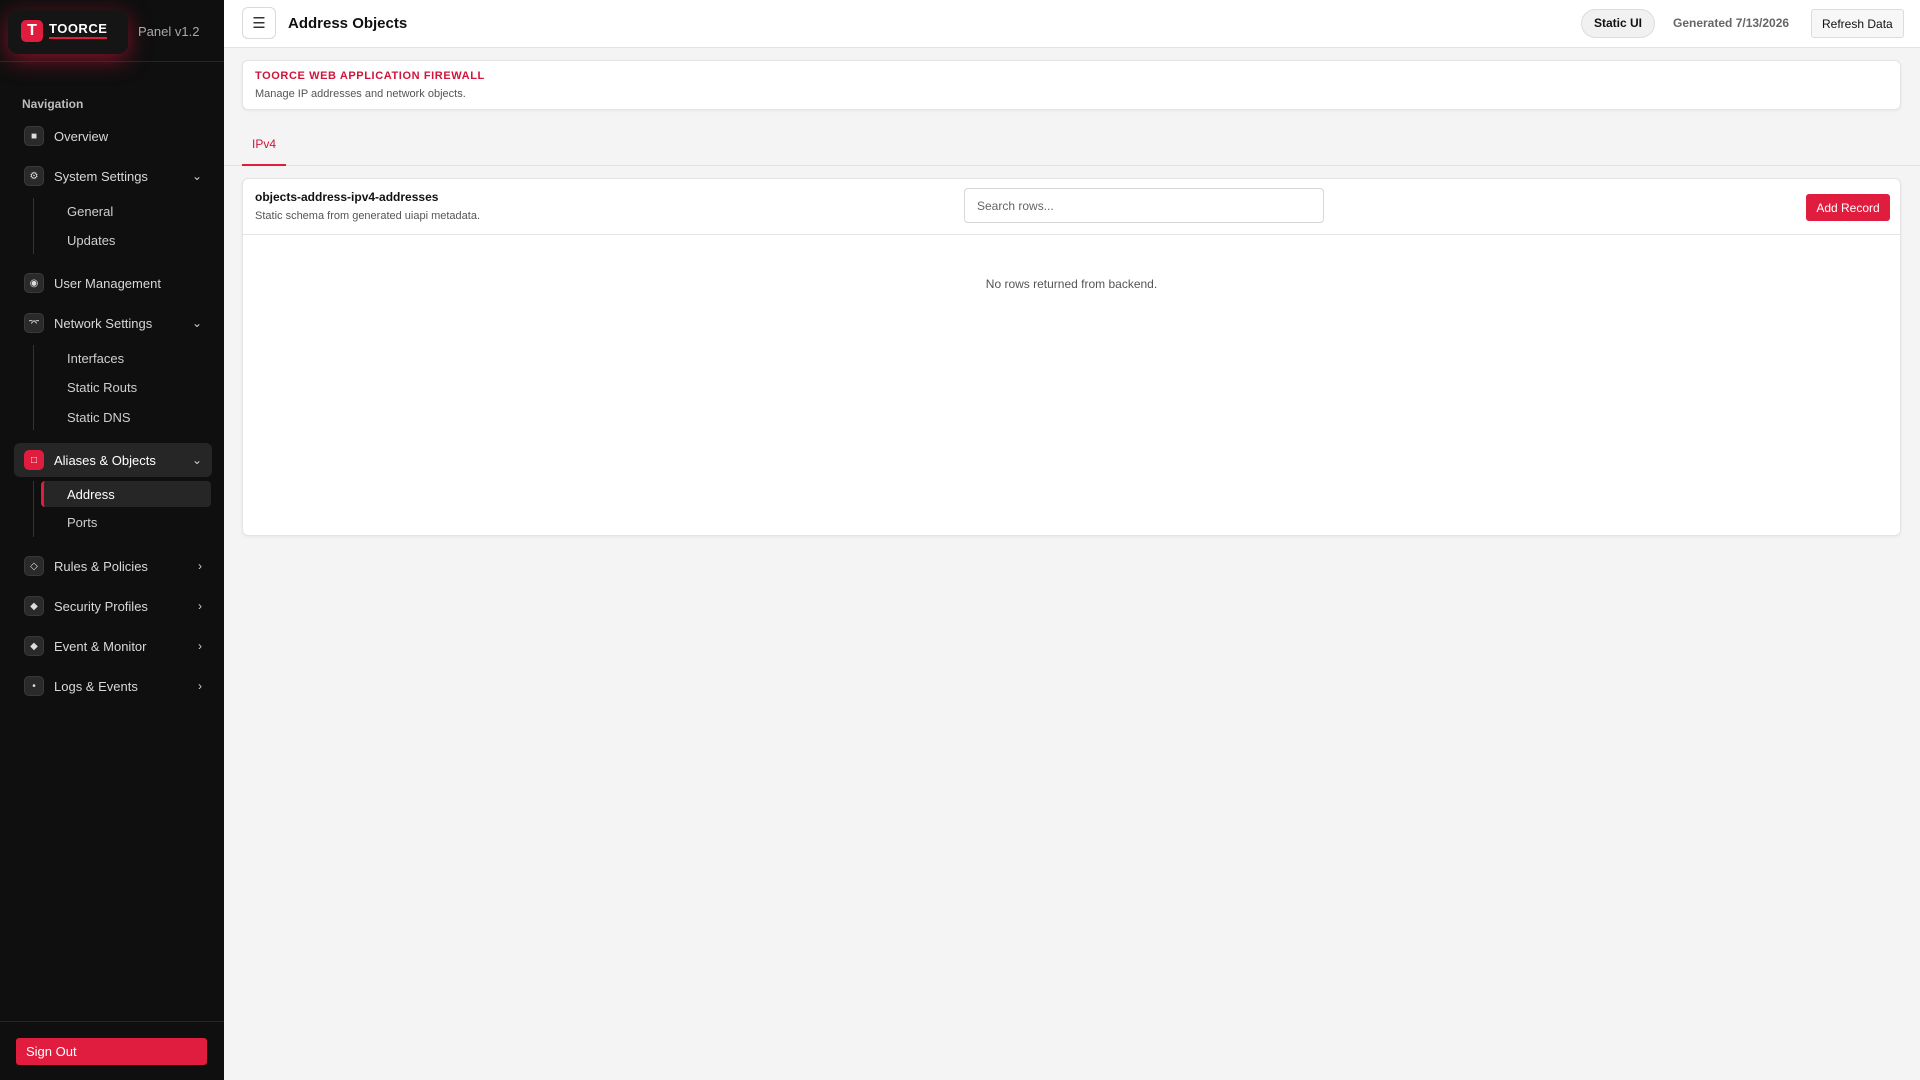 The image size is (1920, 1080). I want to click on generated-date: Generated 7/13/2026, so click(1731, 23).